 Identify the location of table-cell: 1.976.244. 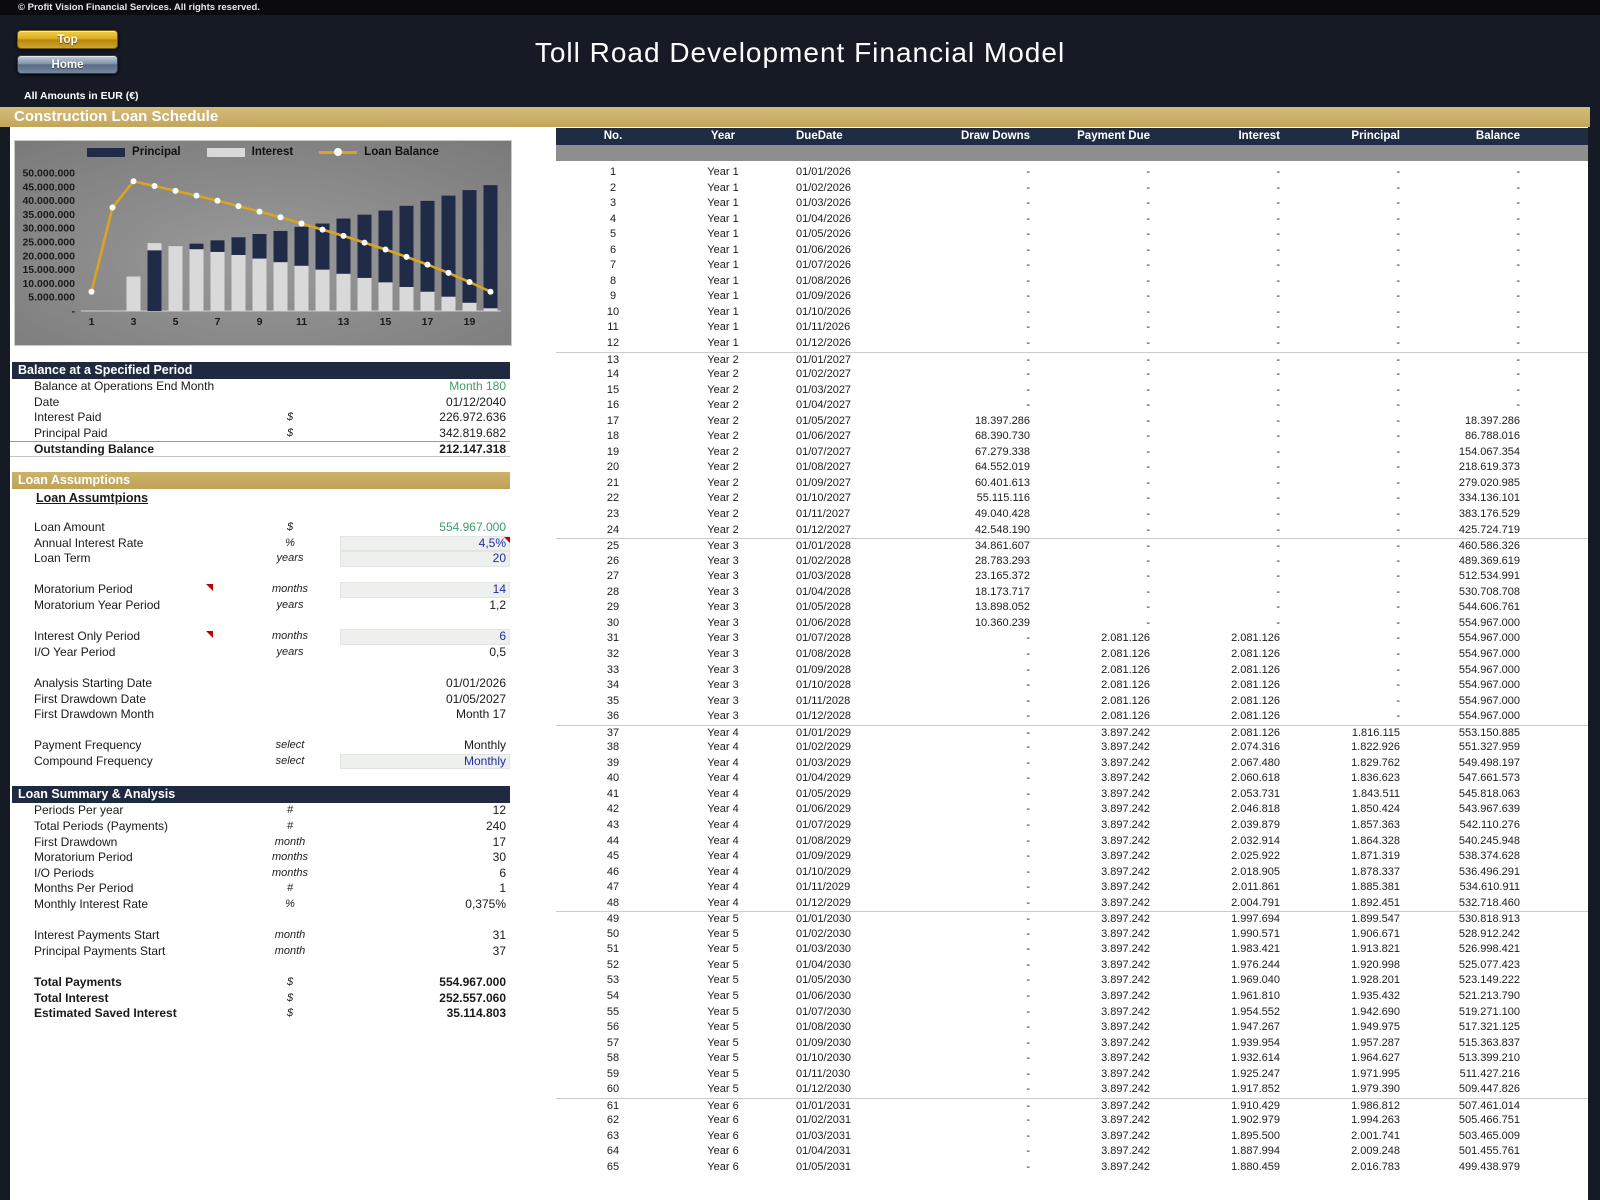
(1255, 964).